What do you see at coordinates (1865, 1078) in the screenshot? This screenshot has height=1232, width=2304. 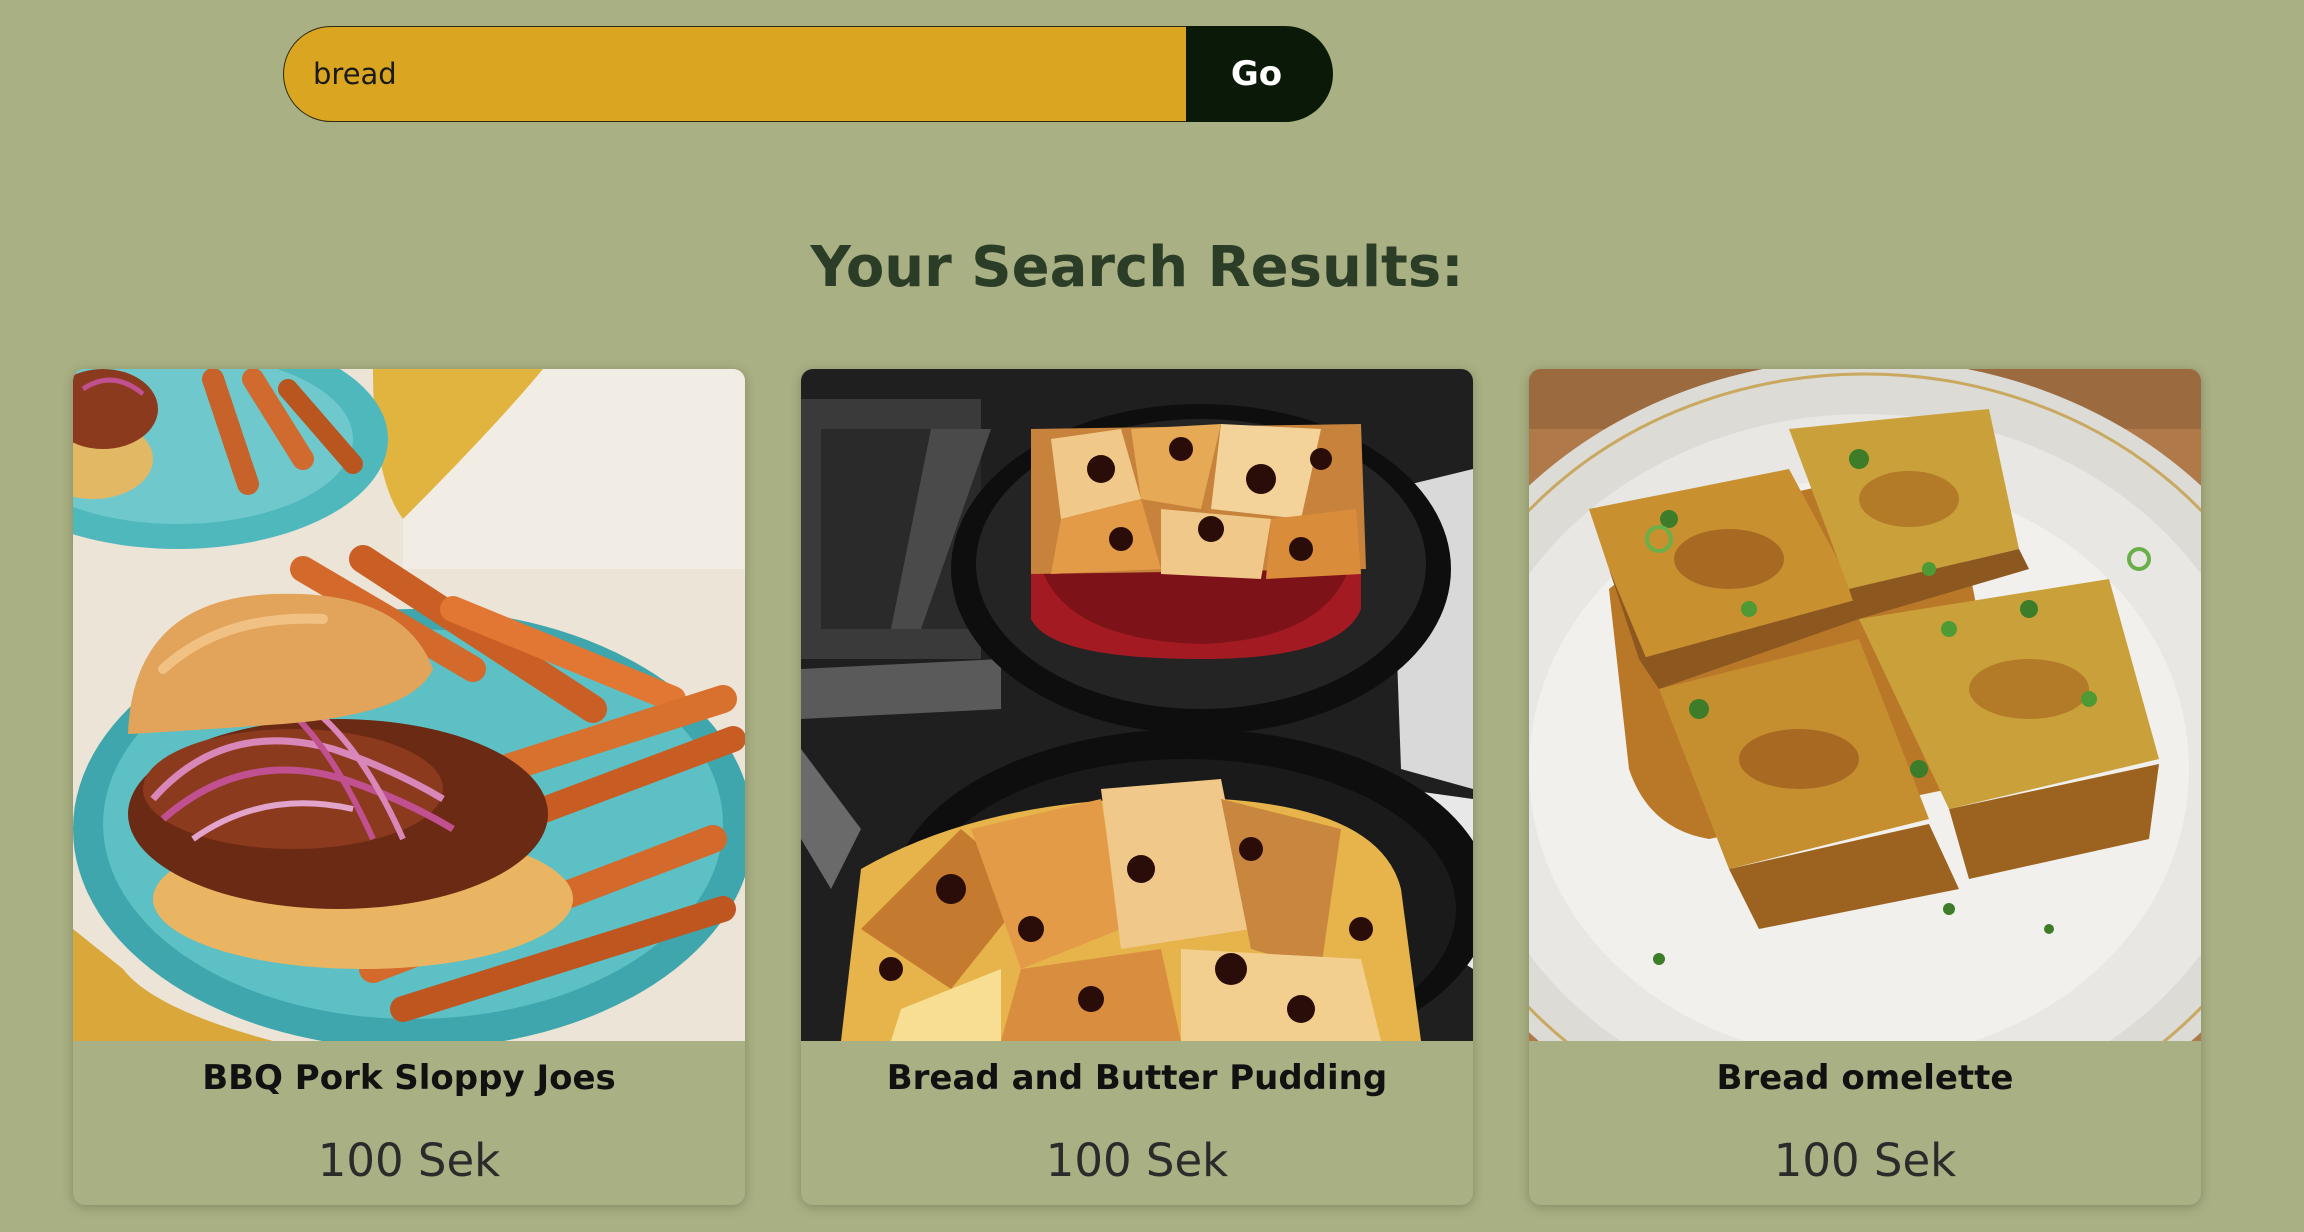 I see `result-title: Bread omelette` at bounding box center [1865, 1078].